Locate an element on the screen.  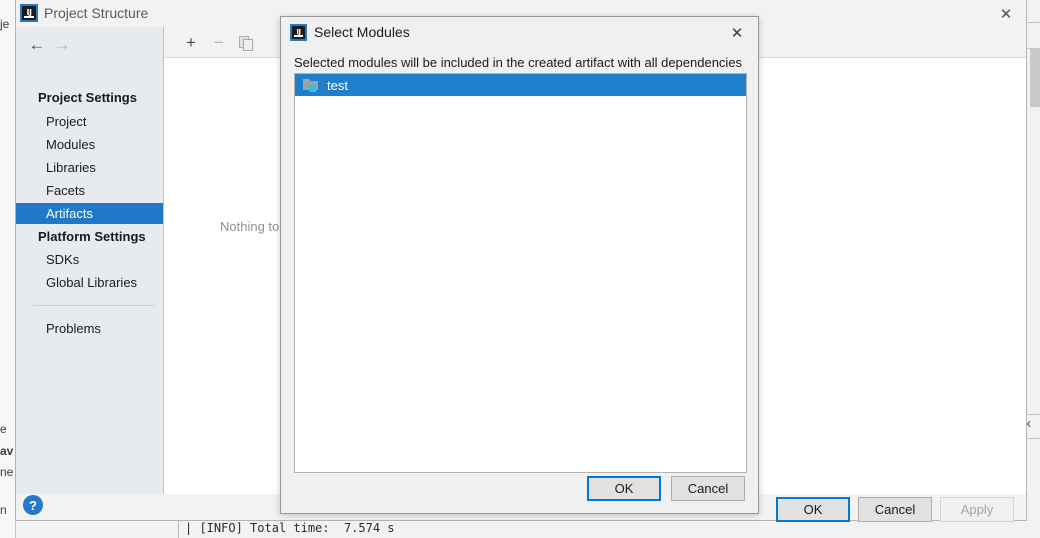
dialog-button-bar: OK Cancel is located at coordinates (666, 488).